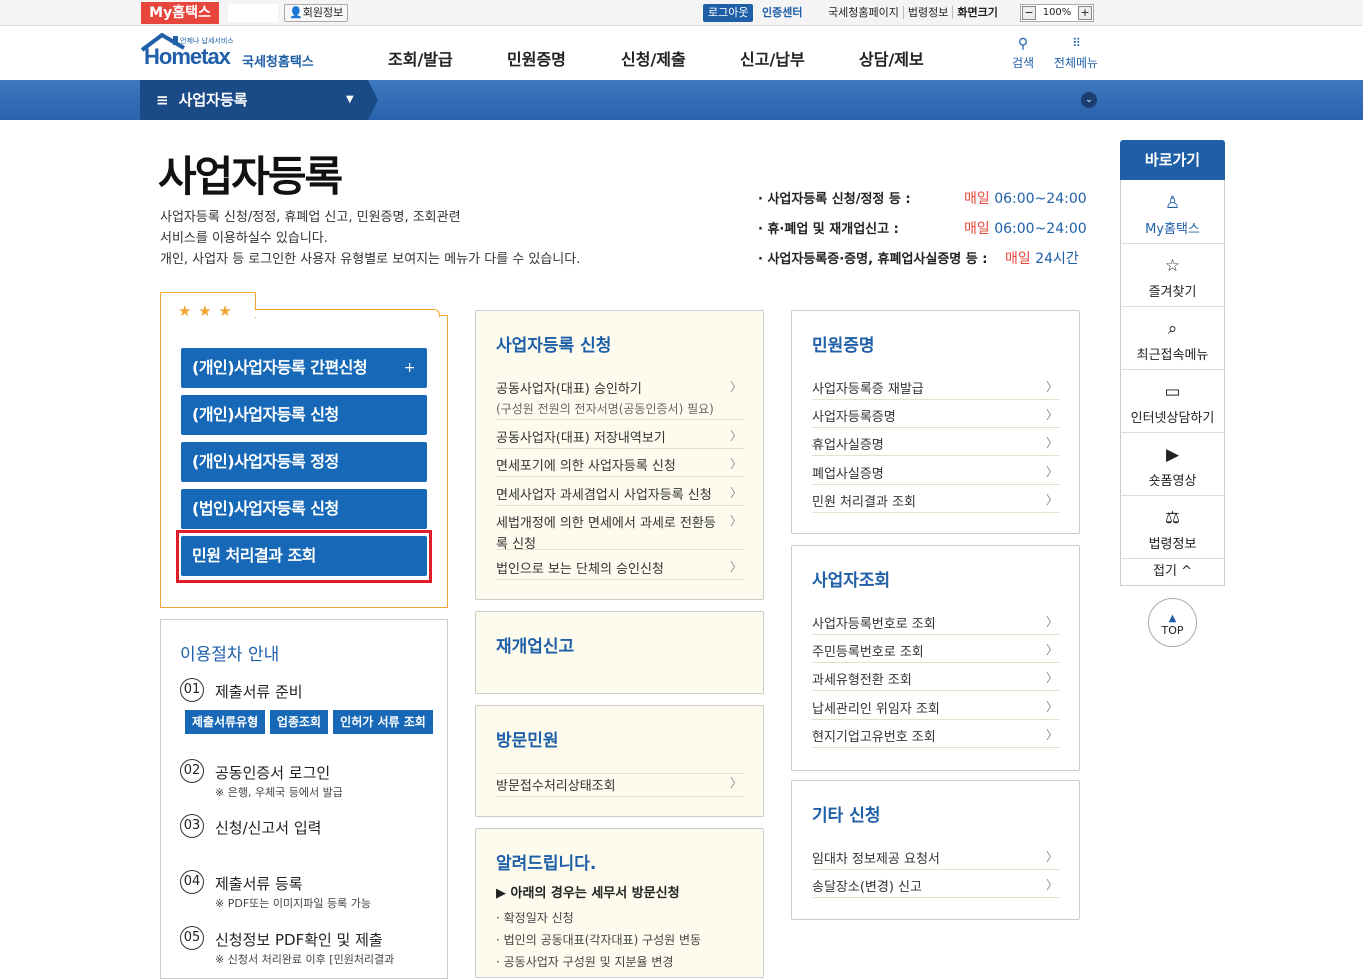 Image resolution: width=1363 pixels, height=979 pixels. Describe the element at coordinates (304, 509) in the screenshot. I see `corporate-apply-button: (법인)사업자등록 신청` at that location.